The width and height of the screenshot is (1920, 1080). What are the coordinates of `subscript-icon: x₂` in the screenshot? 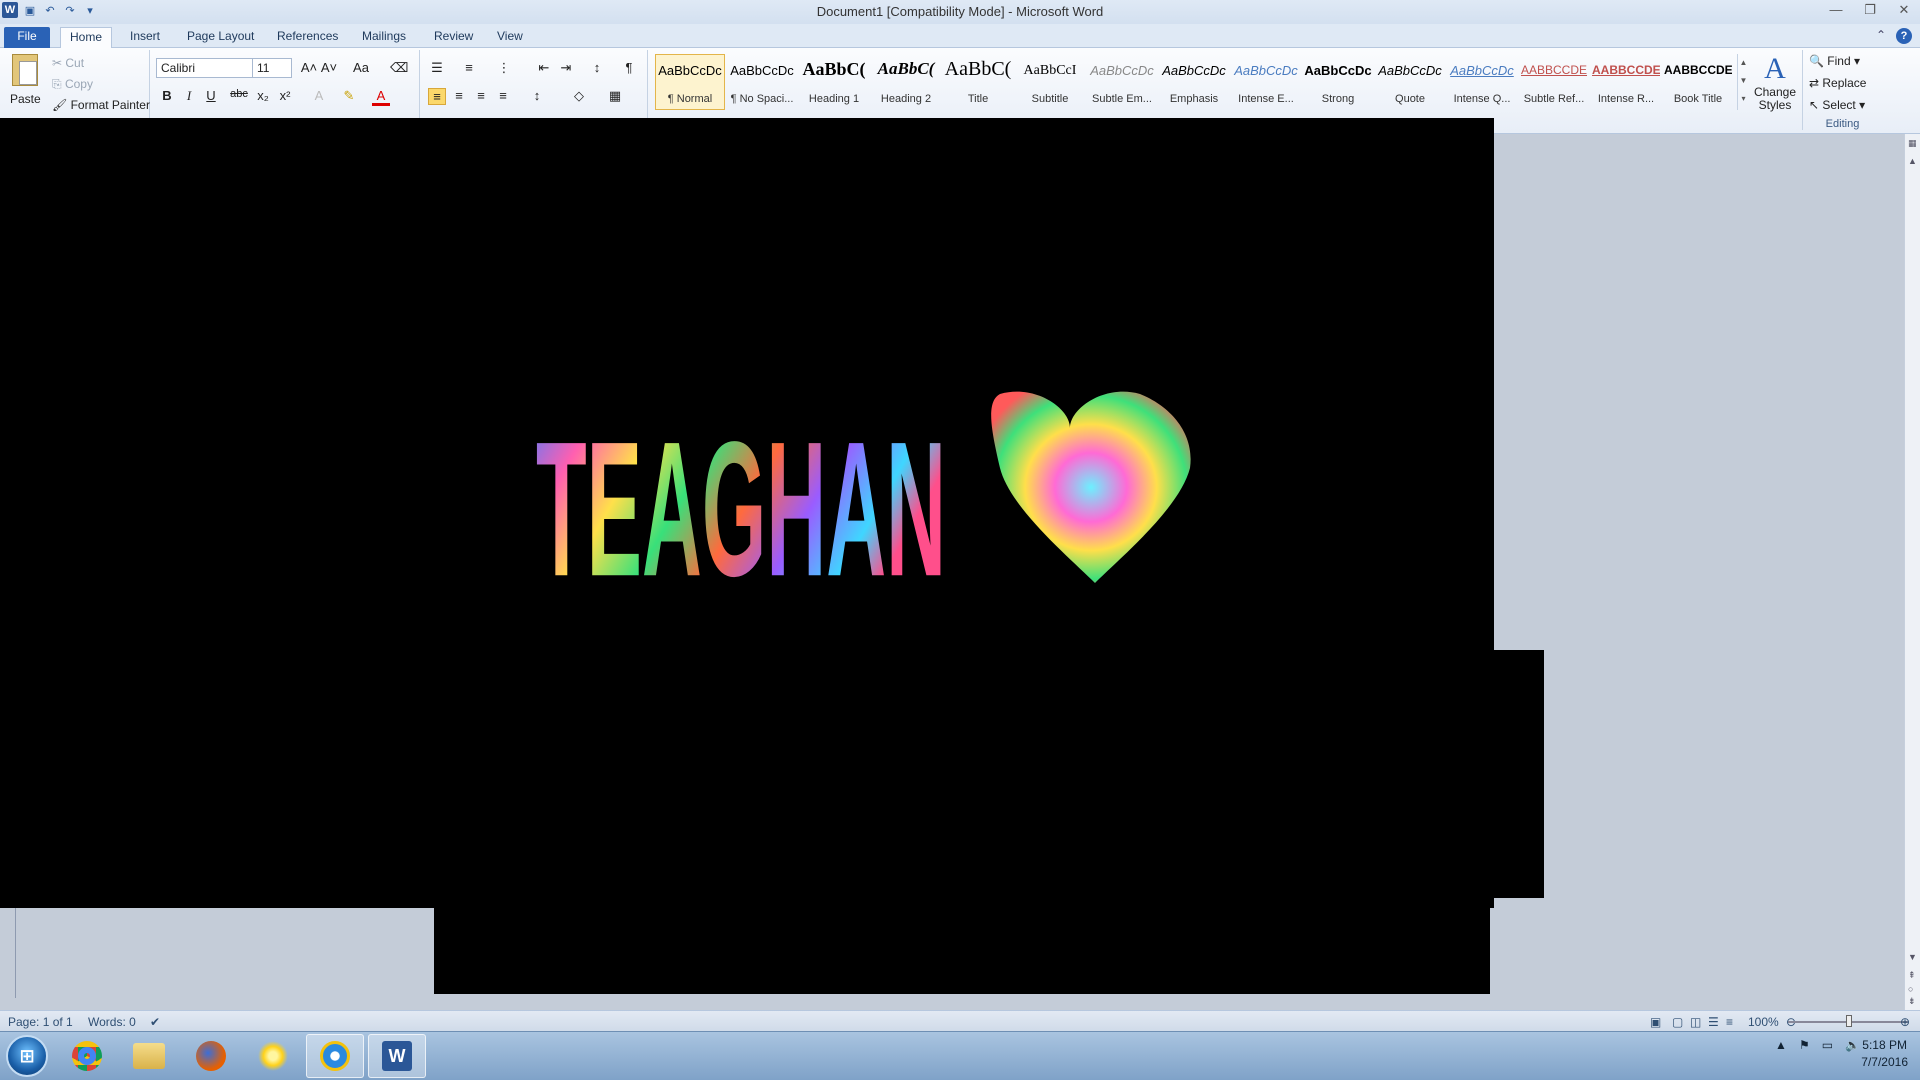 It's located at (263, 95).